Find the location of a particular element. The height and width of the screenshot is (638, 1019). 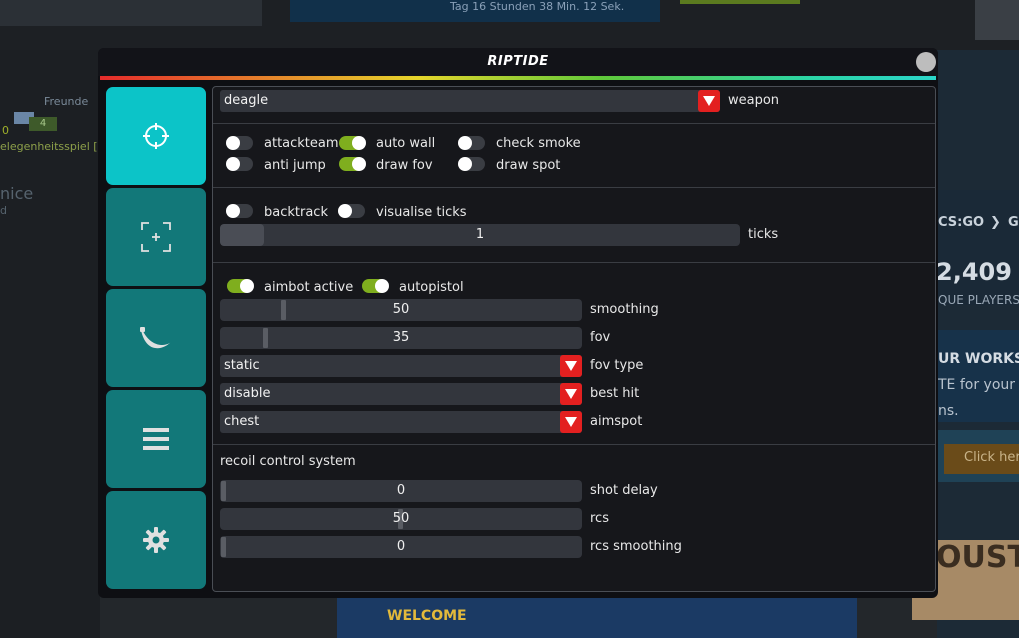

shot-delay-slider-value: 0 is located at coordinates (401, 490).